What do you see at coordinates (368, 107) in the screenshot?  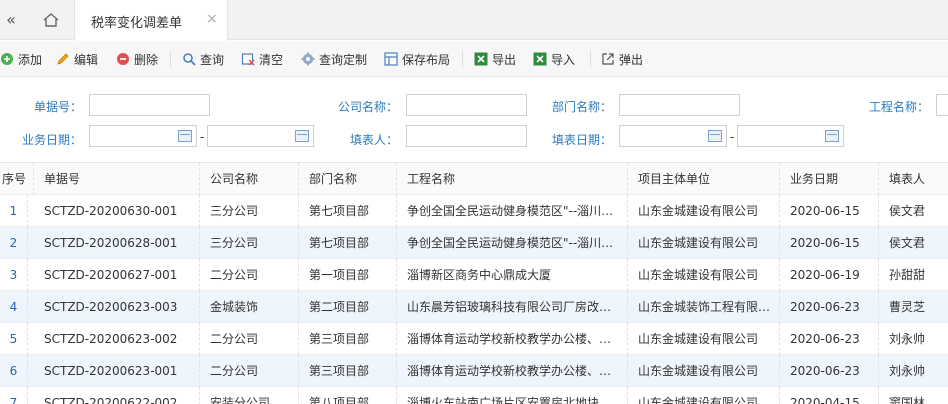 I see `company-label: 公司名称：` at bounding box center [368, 107].